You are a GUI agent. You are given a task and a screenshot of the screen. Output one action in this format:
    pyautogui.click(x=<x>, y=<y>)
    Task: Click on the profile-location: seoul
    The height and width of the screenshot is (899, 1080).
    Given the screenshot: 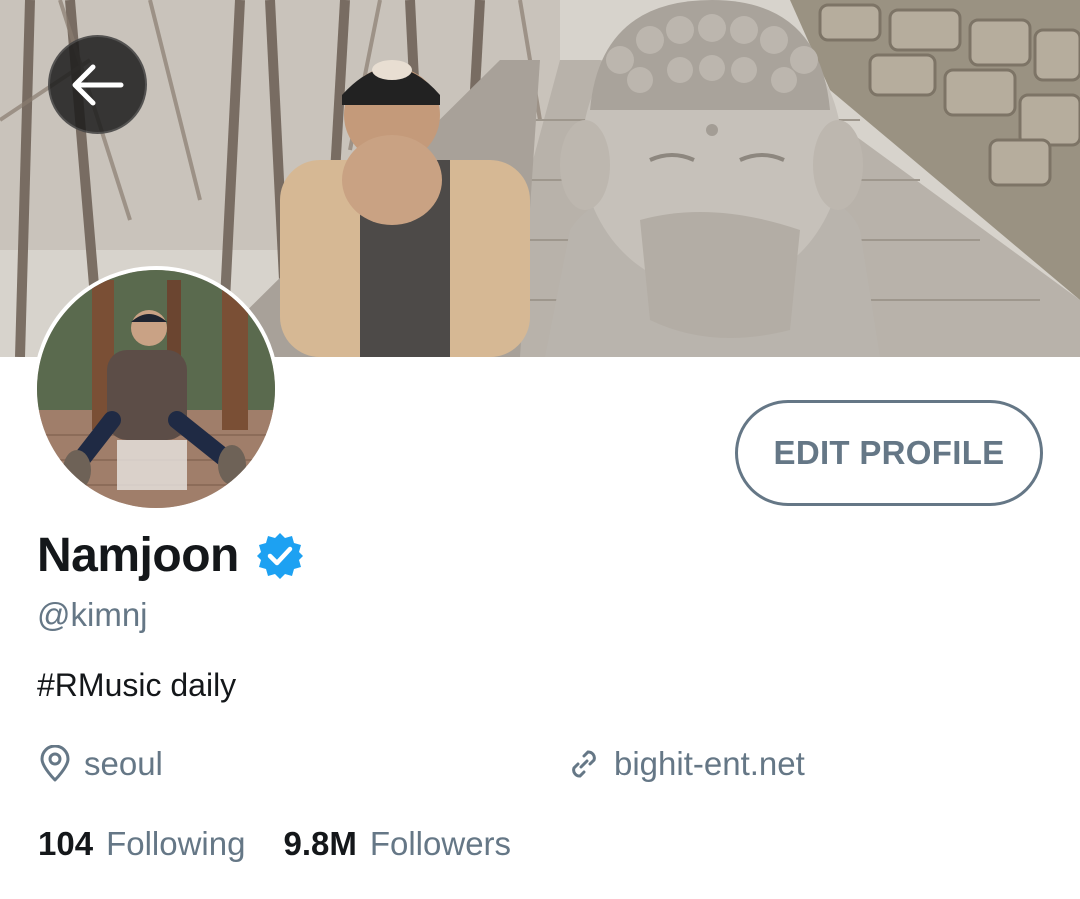 What is the action you would take?
    pyautogui.click(x=100, y=764)
    